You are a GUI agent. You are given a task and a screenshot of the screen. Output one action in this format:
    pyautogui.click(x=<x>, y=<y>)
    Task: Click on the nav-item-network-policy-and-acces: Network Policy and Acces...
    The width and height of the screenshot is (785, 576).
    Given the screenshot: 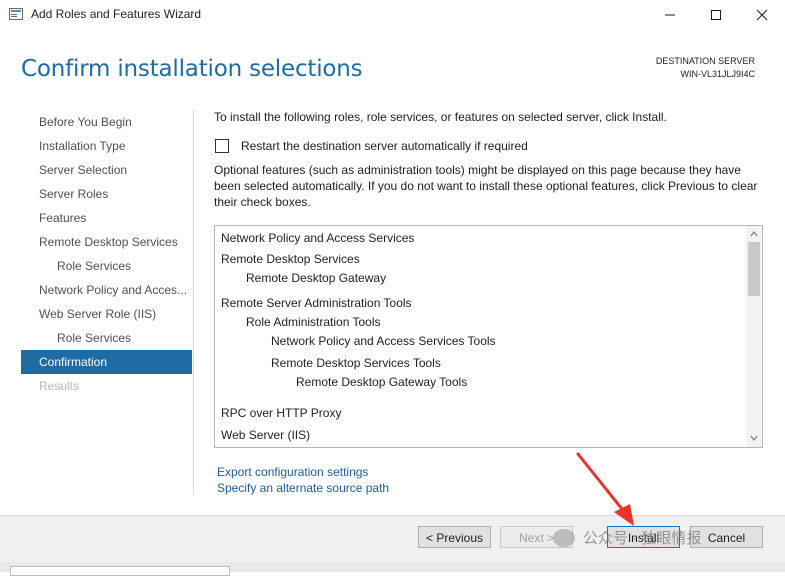 What is the action you would take?
    pyautogui.click(x=106, y=290)
    